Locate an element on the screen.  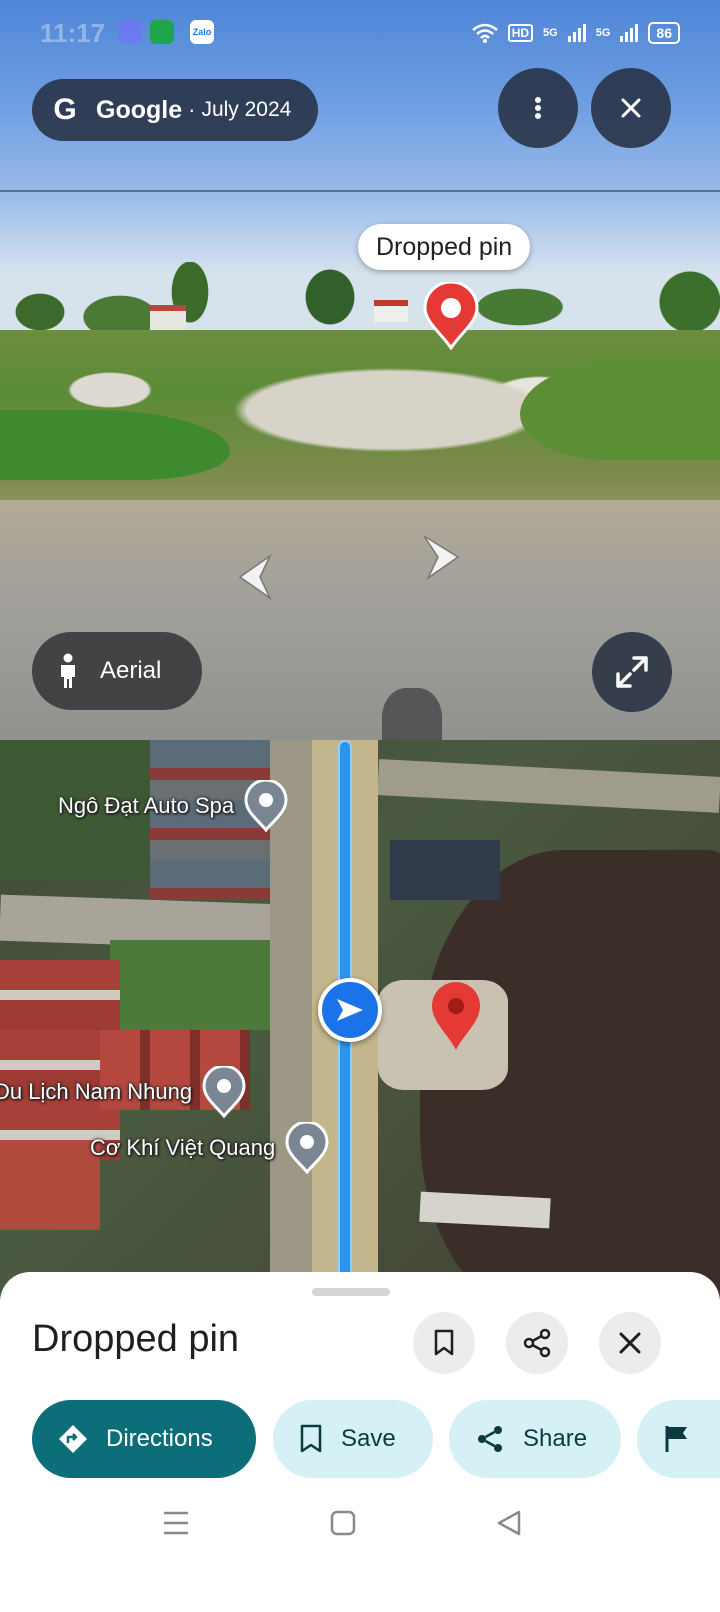
save-label: Save is located at coordinates (368, 1438).